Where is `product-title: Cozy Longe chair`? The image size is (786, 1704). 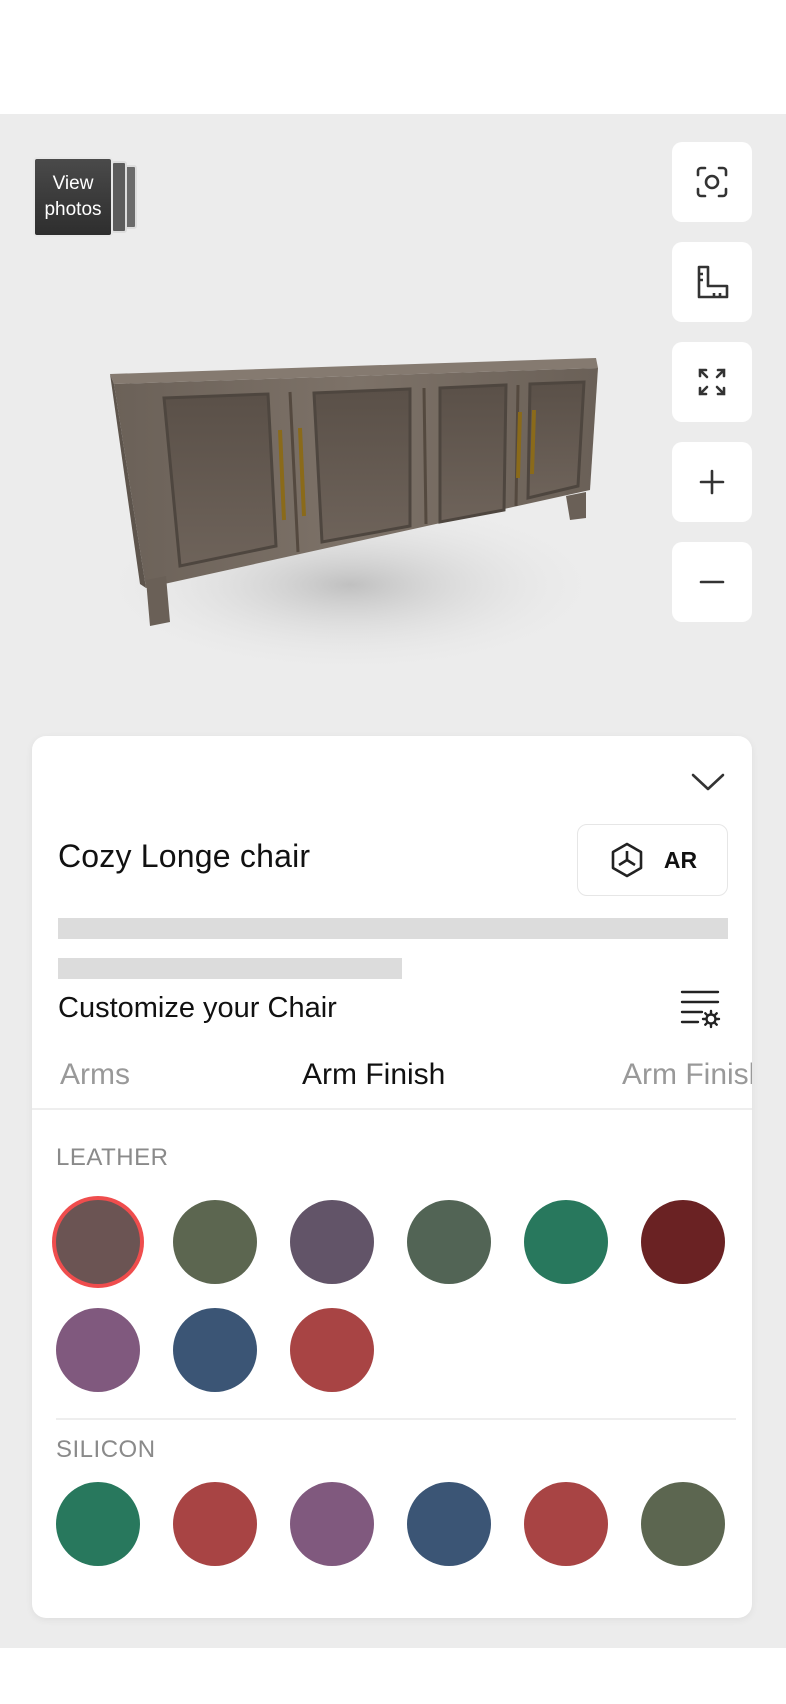
product-title: Cozy Longe chair is located at coordinates (184, 856).